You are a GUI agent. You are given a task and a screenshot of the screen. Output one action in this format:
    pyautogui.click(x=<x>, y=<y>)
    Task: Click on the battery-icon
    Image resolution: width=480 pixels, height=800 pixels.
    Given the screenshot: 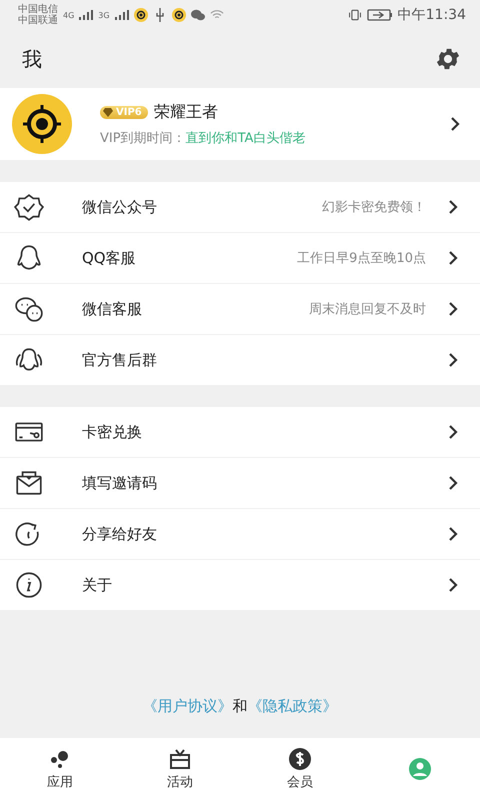 What is the action you would take?
    pyautogui.click(x=379, y=15)
    